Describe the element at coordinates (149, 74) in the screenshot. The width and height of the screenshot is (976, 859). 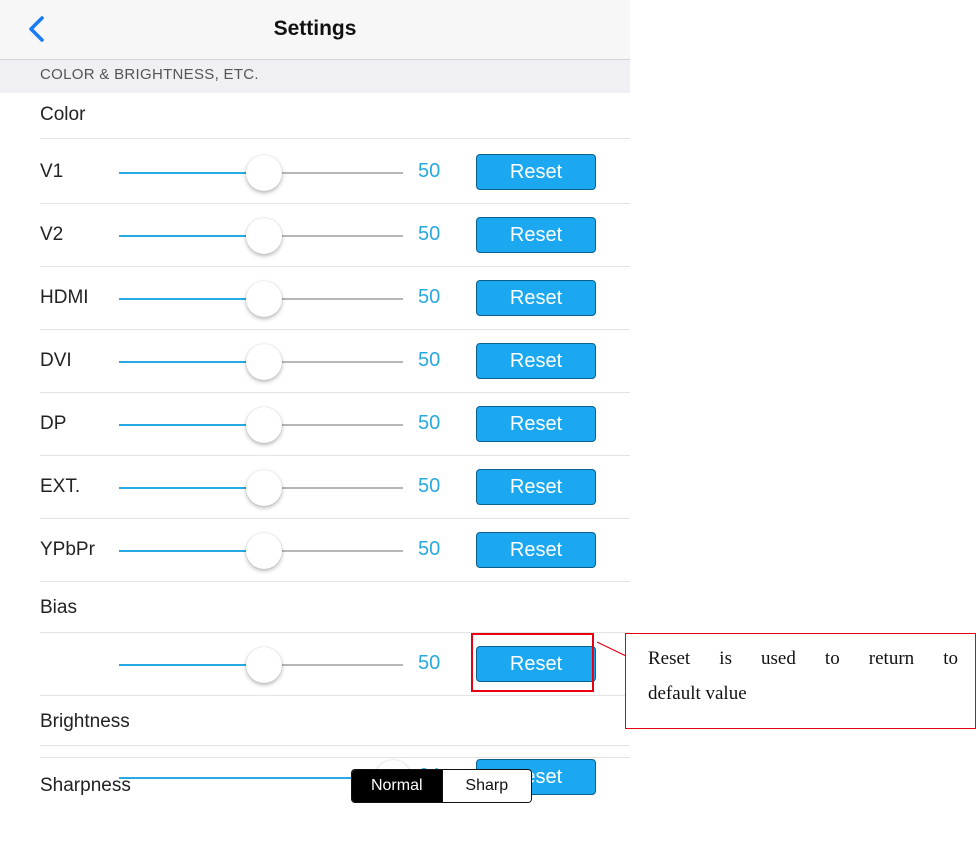
I see `section-header-label: COLOR & BRIGHTNESS, ETC.` at that location.